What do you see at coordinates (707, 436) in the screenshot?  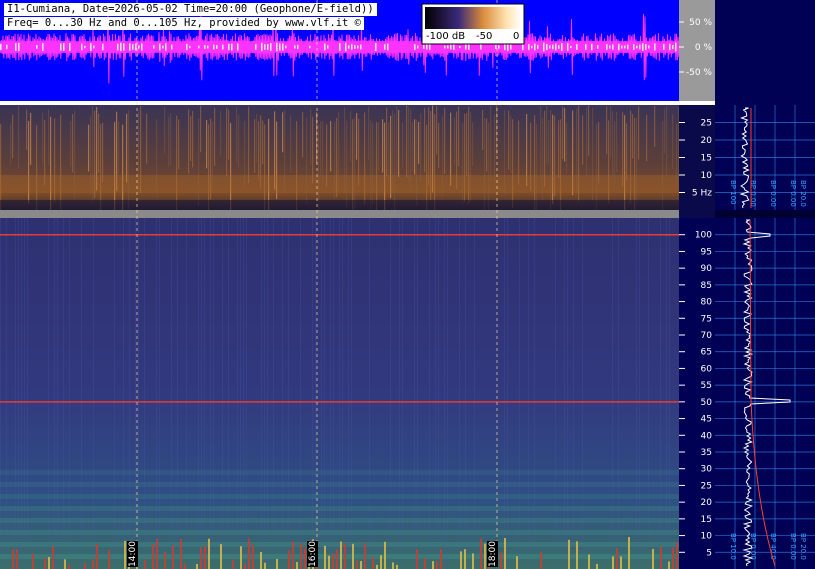 I see `high-frequency-tick-label: 40` at bounding box center [707, 436].